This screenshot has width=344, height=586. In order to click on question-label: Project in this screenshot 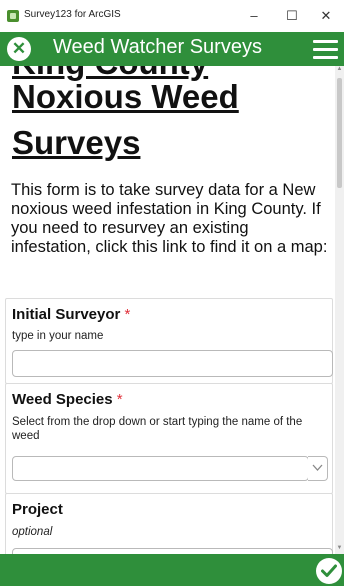, I will do `click(37, 509)`.